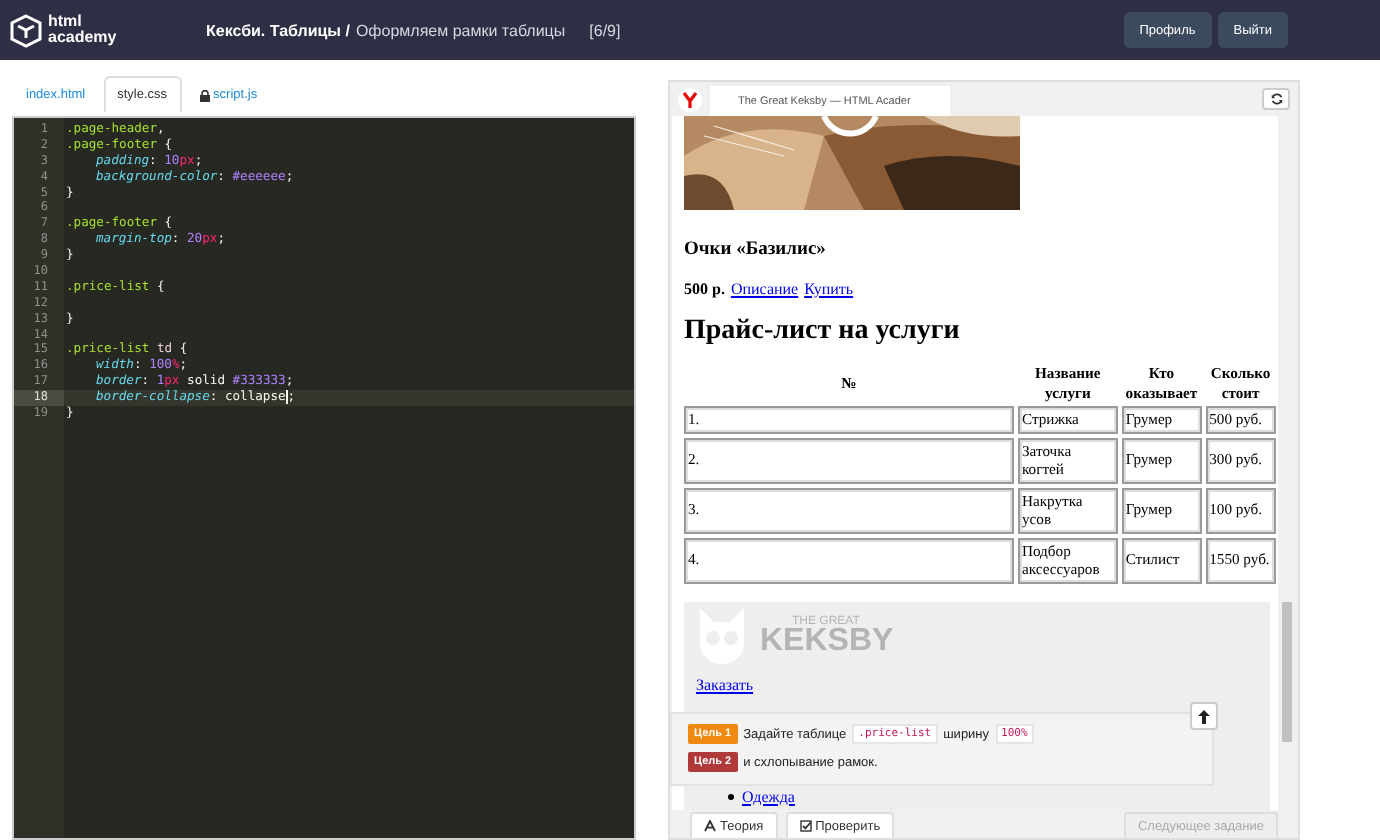 Image resolution: width=1380 pixels, height=840 pixels. Describe the element at coordinates (605, 30) in the screenshot. I see `progress-counter: [6/9]` at that location.